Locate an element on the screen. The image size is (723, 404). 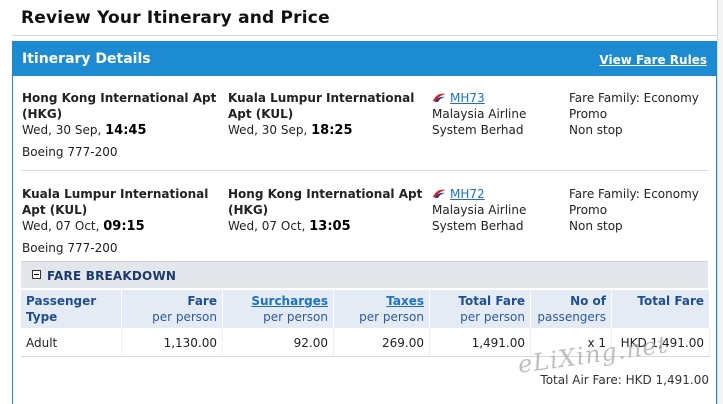
page-title: Review Your Itinerary and Price is located at coordinates (175, 18).